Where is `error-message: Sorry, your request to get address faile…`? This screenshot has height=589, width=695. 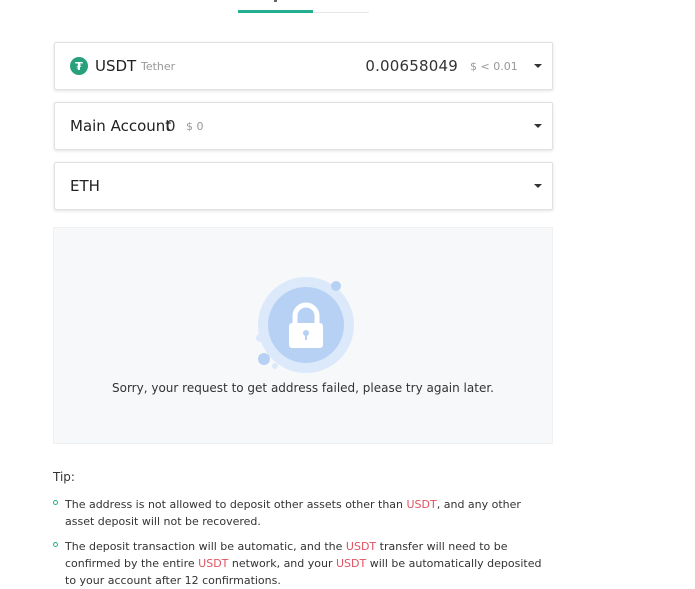
error-message: Sorry, your request to get address faile… is located at coordinates (303, 388).